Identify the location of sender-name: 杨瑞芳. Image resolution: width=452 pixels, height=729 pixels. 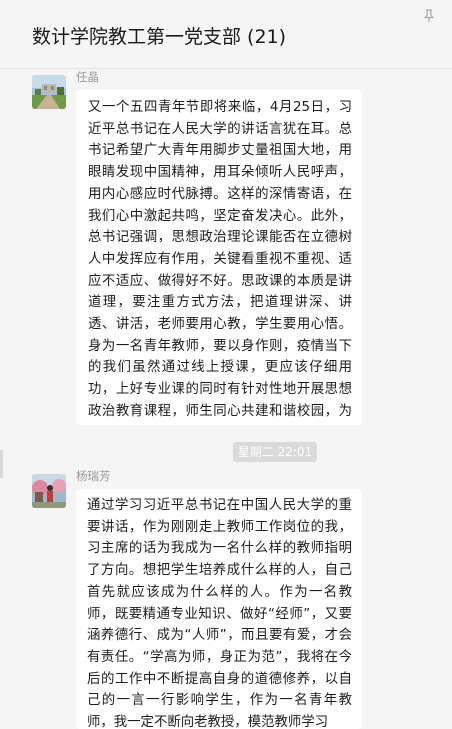
(93, 476).